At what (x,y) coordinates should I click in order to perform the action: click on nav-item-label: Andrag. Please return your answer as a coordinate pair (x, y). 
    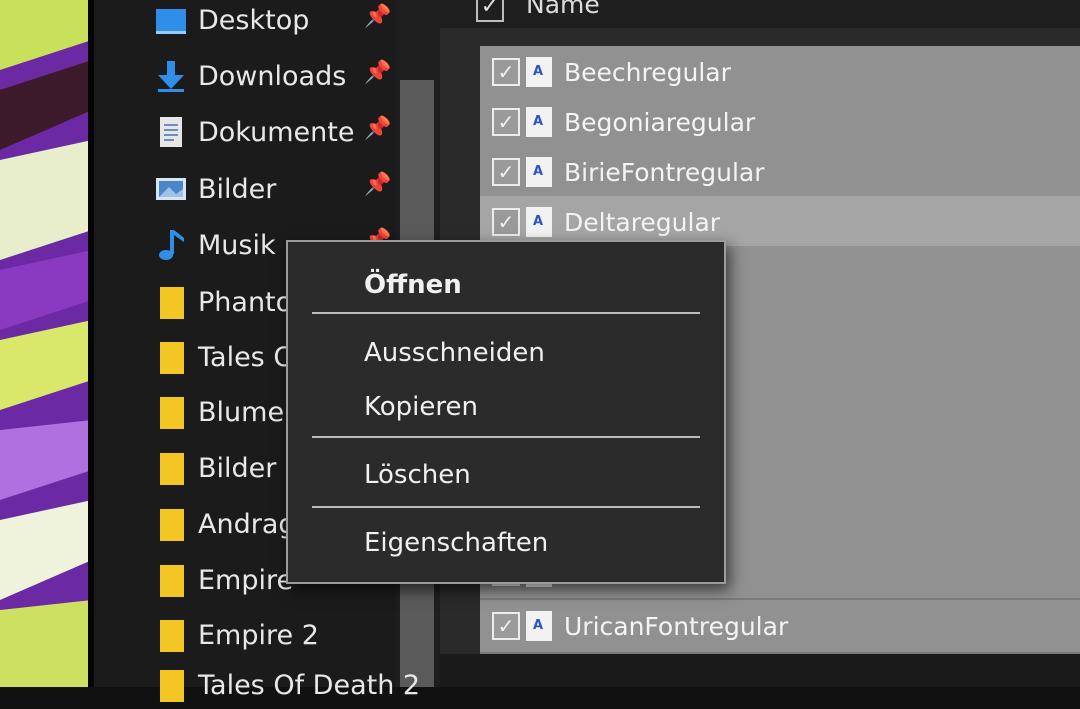
    Looking at the image, I should click on (247, 524).